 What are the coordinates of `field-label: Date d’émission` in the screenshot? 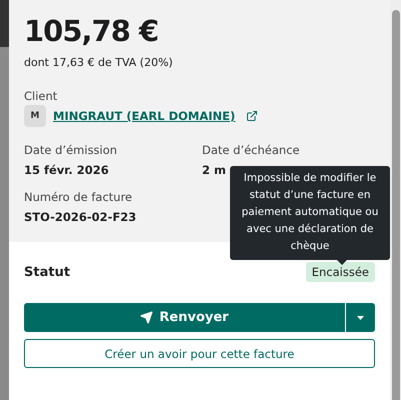 It's located at (71, 150).